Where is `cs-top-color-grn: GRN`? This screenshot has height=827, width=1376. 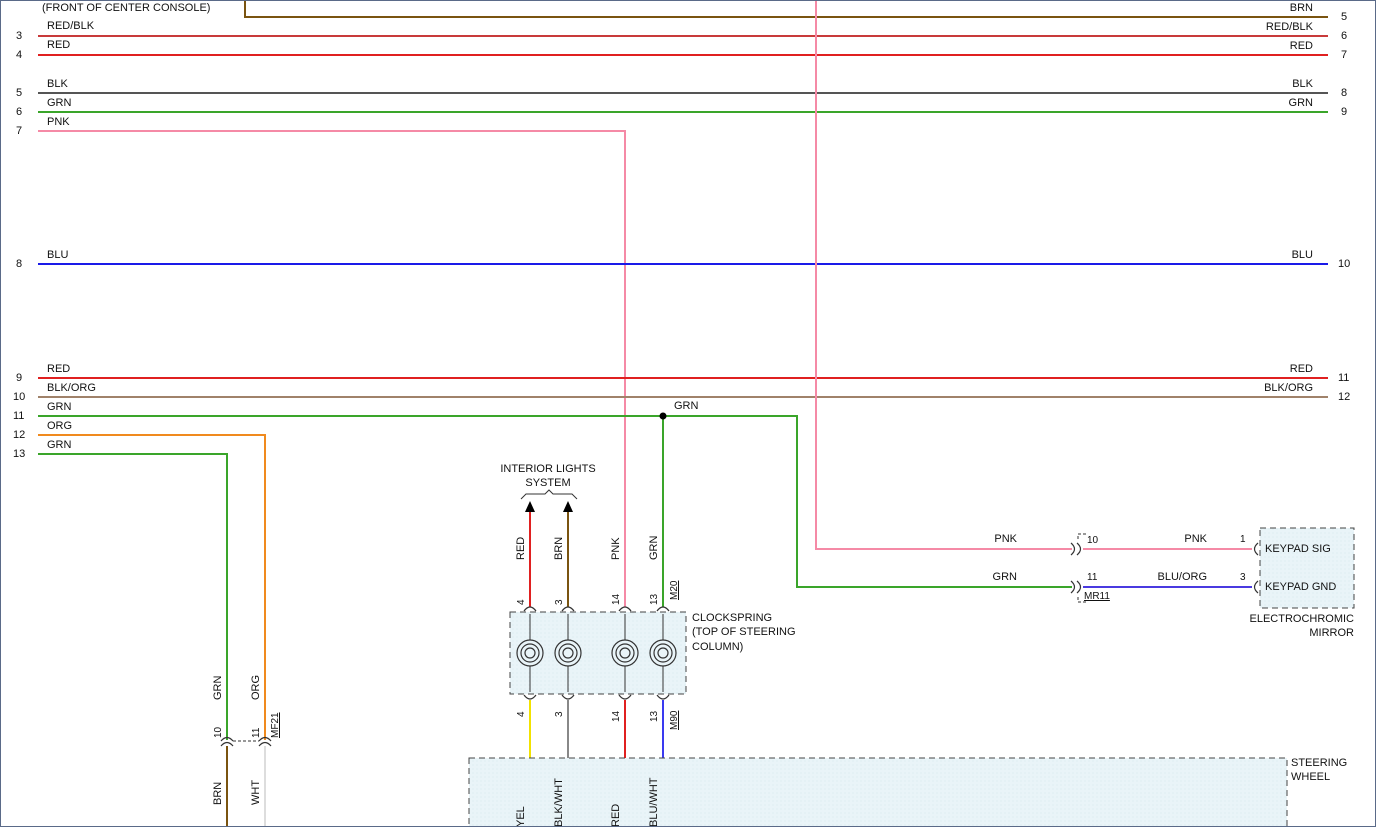
cs-top-color-grn: GRN is located at coordinates (654, 548).